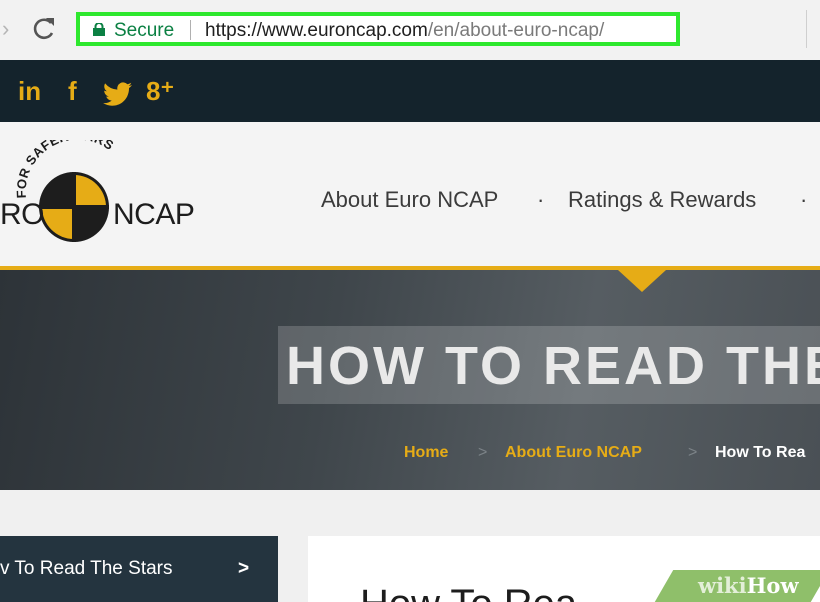 The image size is (820, 602). Describe the element at coordinates (573, 453) in the screenshot. I see `breadcrumb-about: About Euro NCAP` at that location.